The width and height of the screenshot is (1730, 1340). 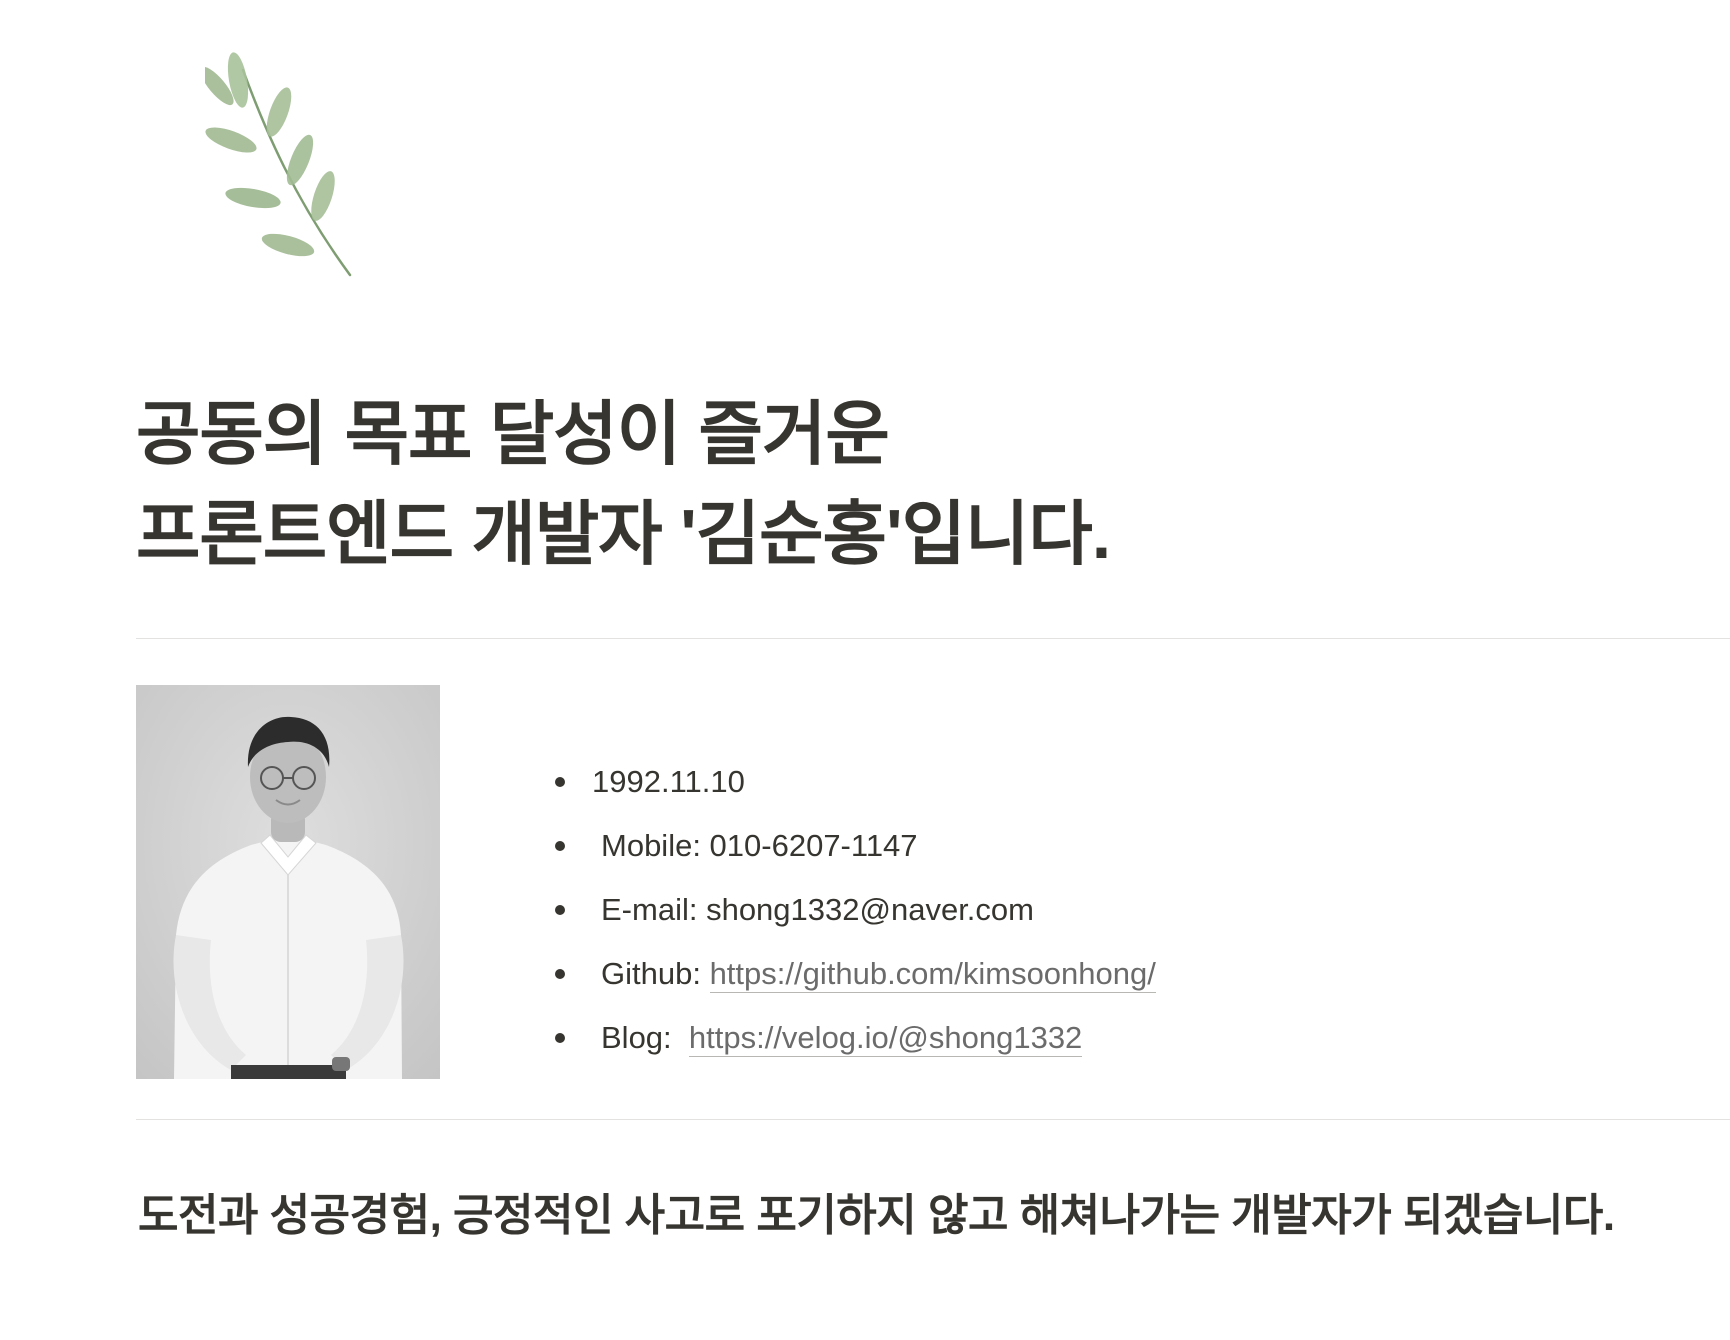 What do you see at coordinates (513, 434) in the screenshot?
I see `page-title-line-1: 공동의 목표 달성이 즐거운` at bounding box center [513, 434].